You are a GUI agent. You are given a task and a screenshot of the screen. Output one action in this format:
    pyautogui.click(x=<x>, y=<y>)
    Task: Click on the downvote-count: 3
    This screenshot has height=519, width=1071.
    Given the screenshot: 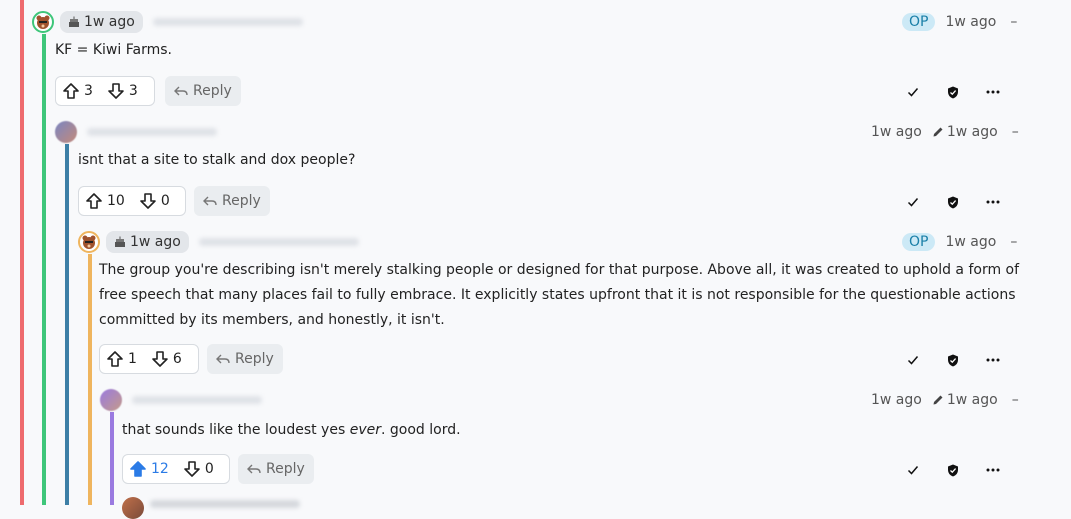 What is the action you would take?
    pyautogui.click(x=133, y=91)
    